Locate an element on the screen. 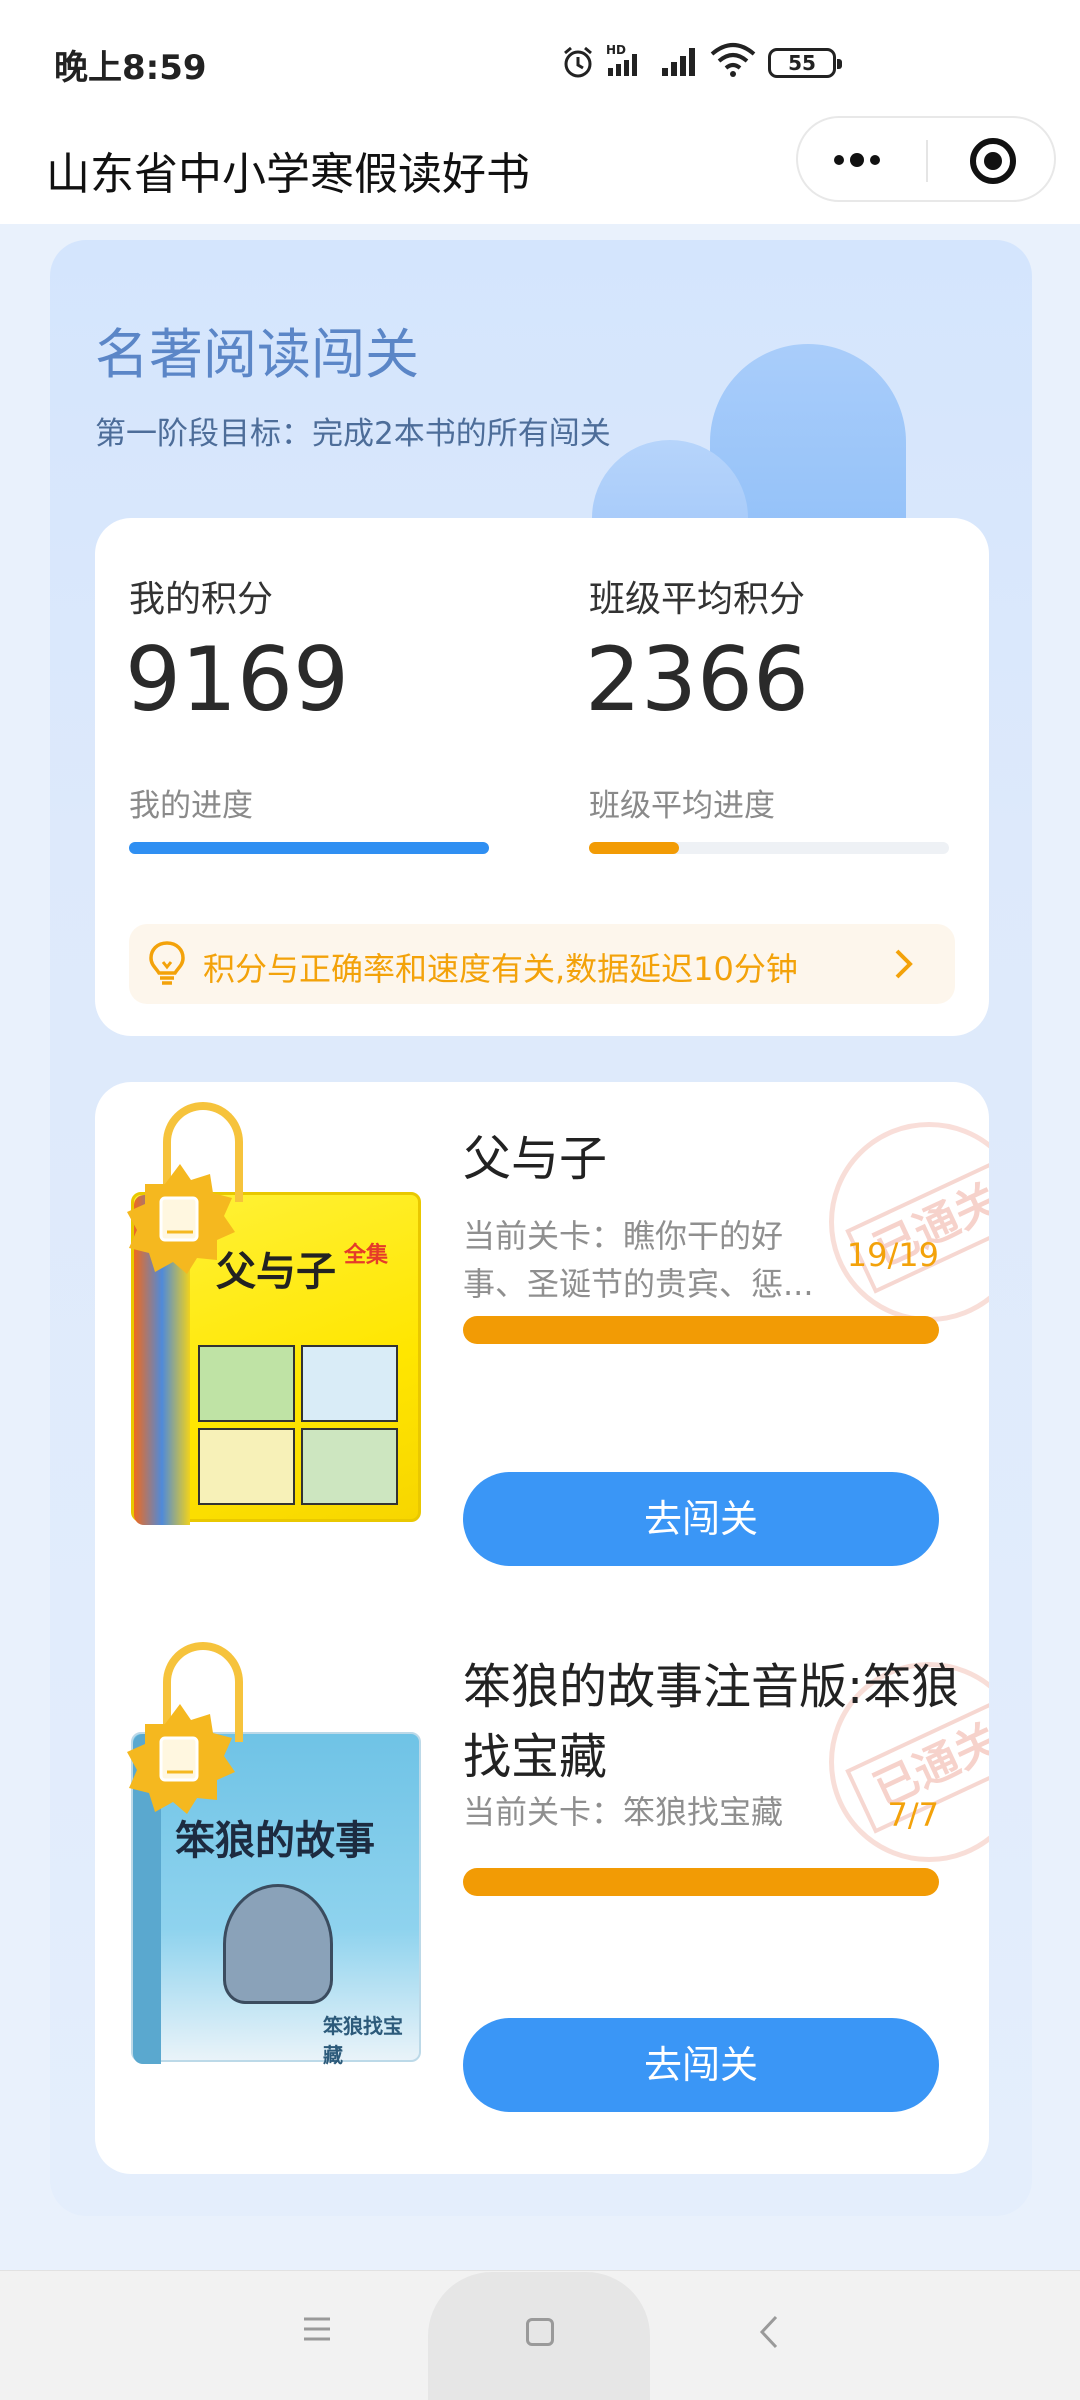 The image size is (1080, 2400). book-level-count: 19/19 is located at coordinates (892, 1255).